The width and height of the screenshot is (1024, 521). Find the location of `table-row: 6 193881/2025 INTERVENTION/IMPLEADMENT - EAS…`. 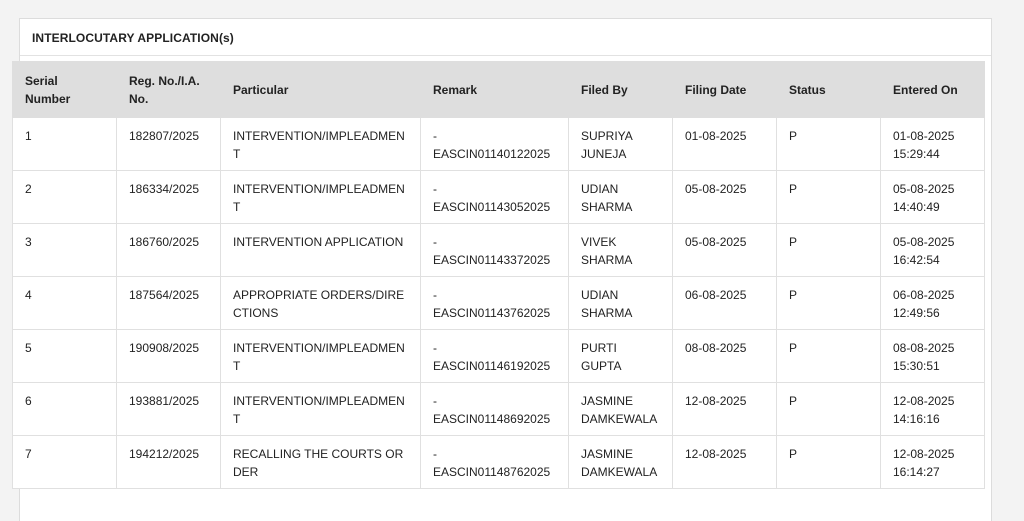

table-row: 6 193881/2025 INTERVENTION/IMPLEADMENT - EAS… is located at coordinates (498, 409).